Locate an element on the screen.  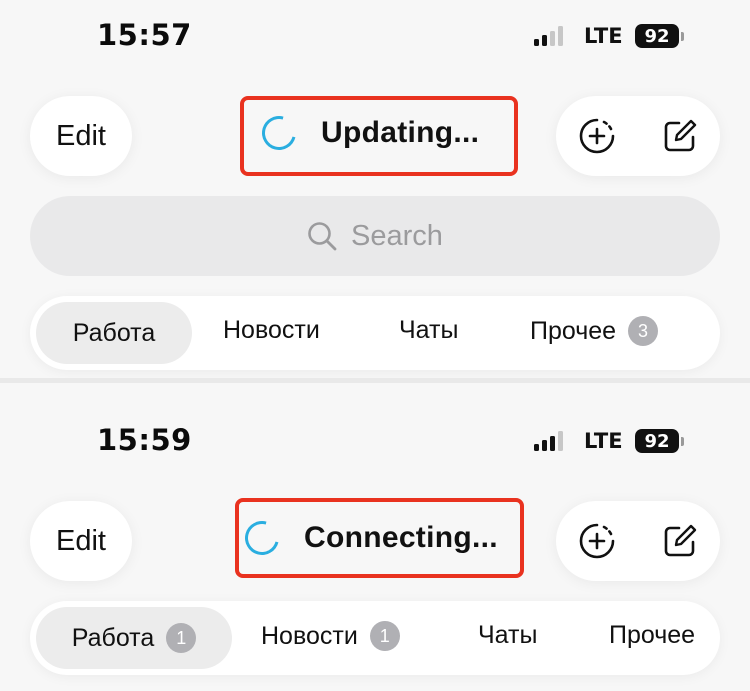
tab-prochee: Прочее is located at coordinates (652, 635).